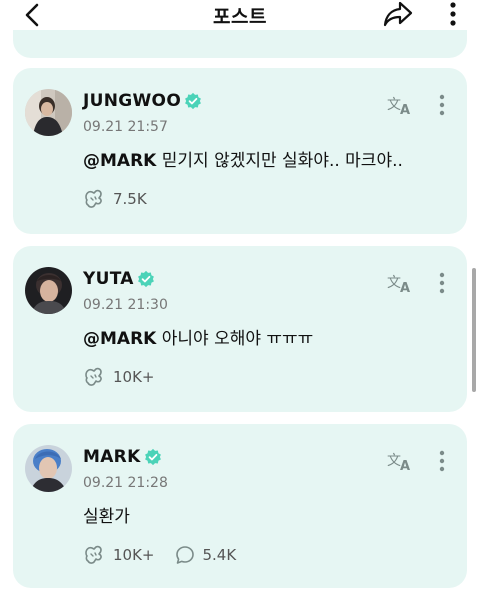  Describe the element at coordinates (125, 483) in the screenshot. I see `post-time: 09.21 21:28` at that location.